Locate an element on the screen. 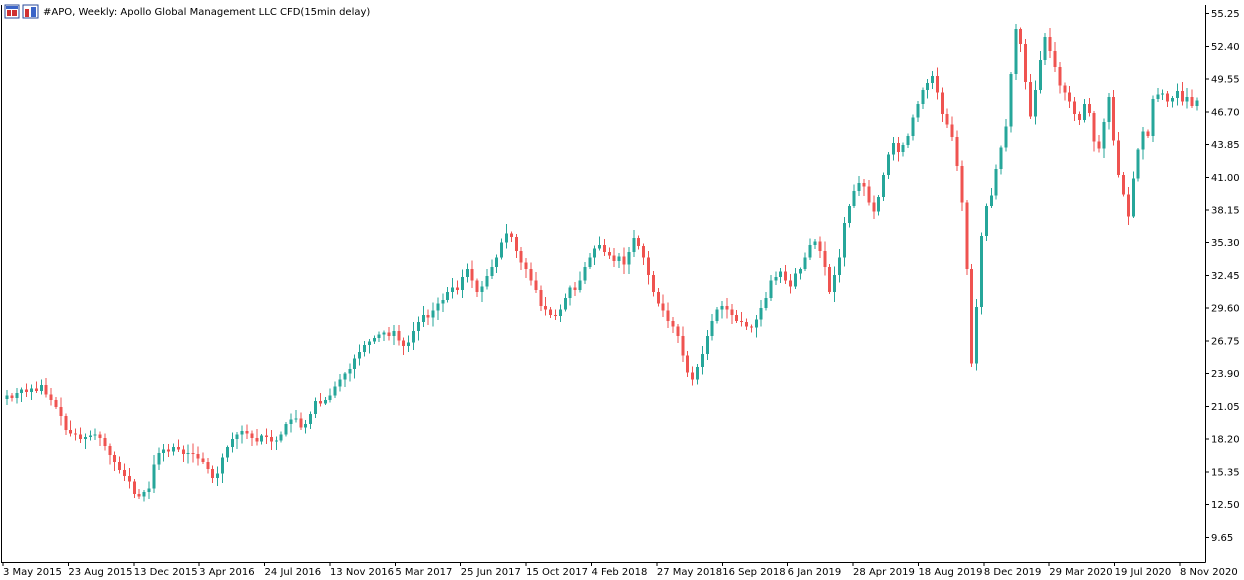  y-tick-label: 21.05 is located at coordinates (1225, 407).